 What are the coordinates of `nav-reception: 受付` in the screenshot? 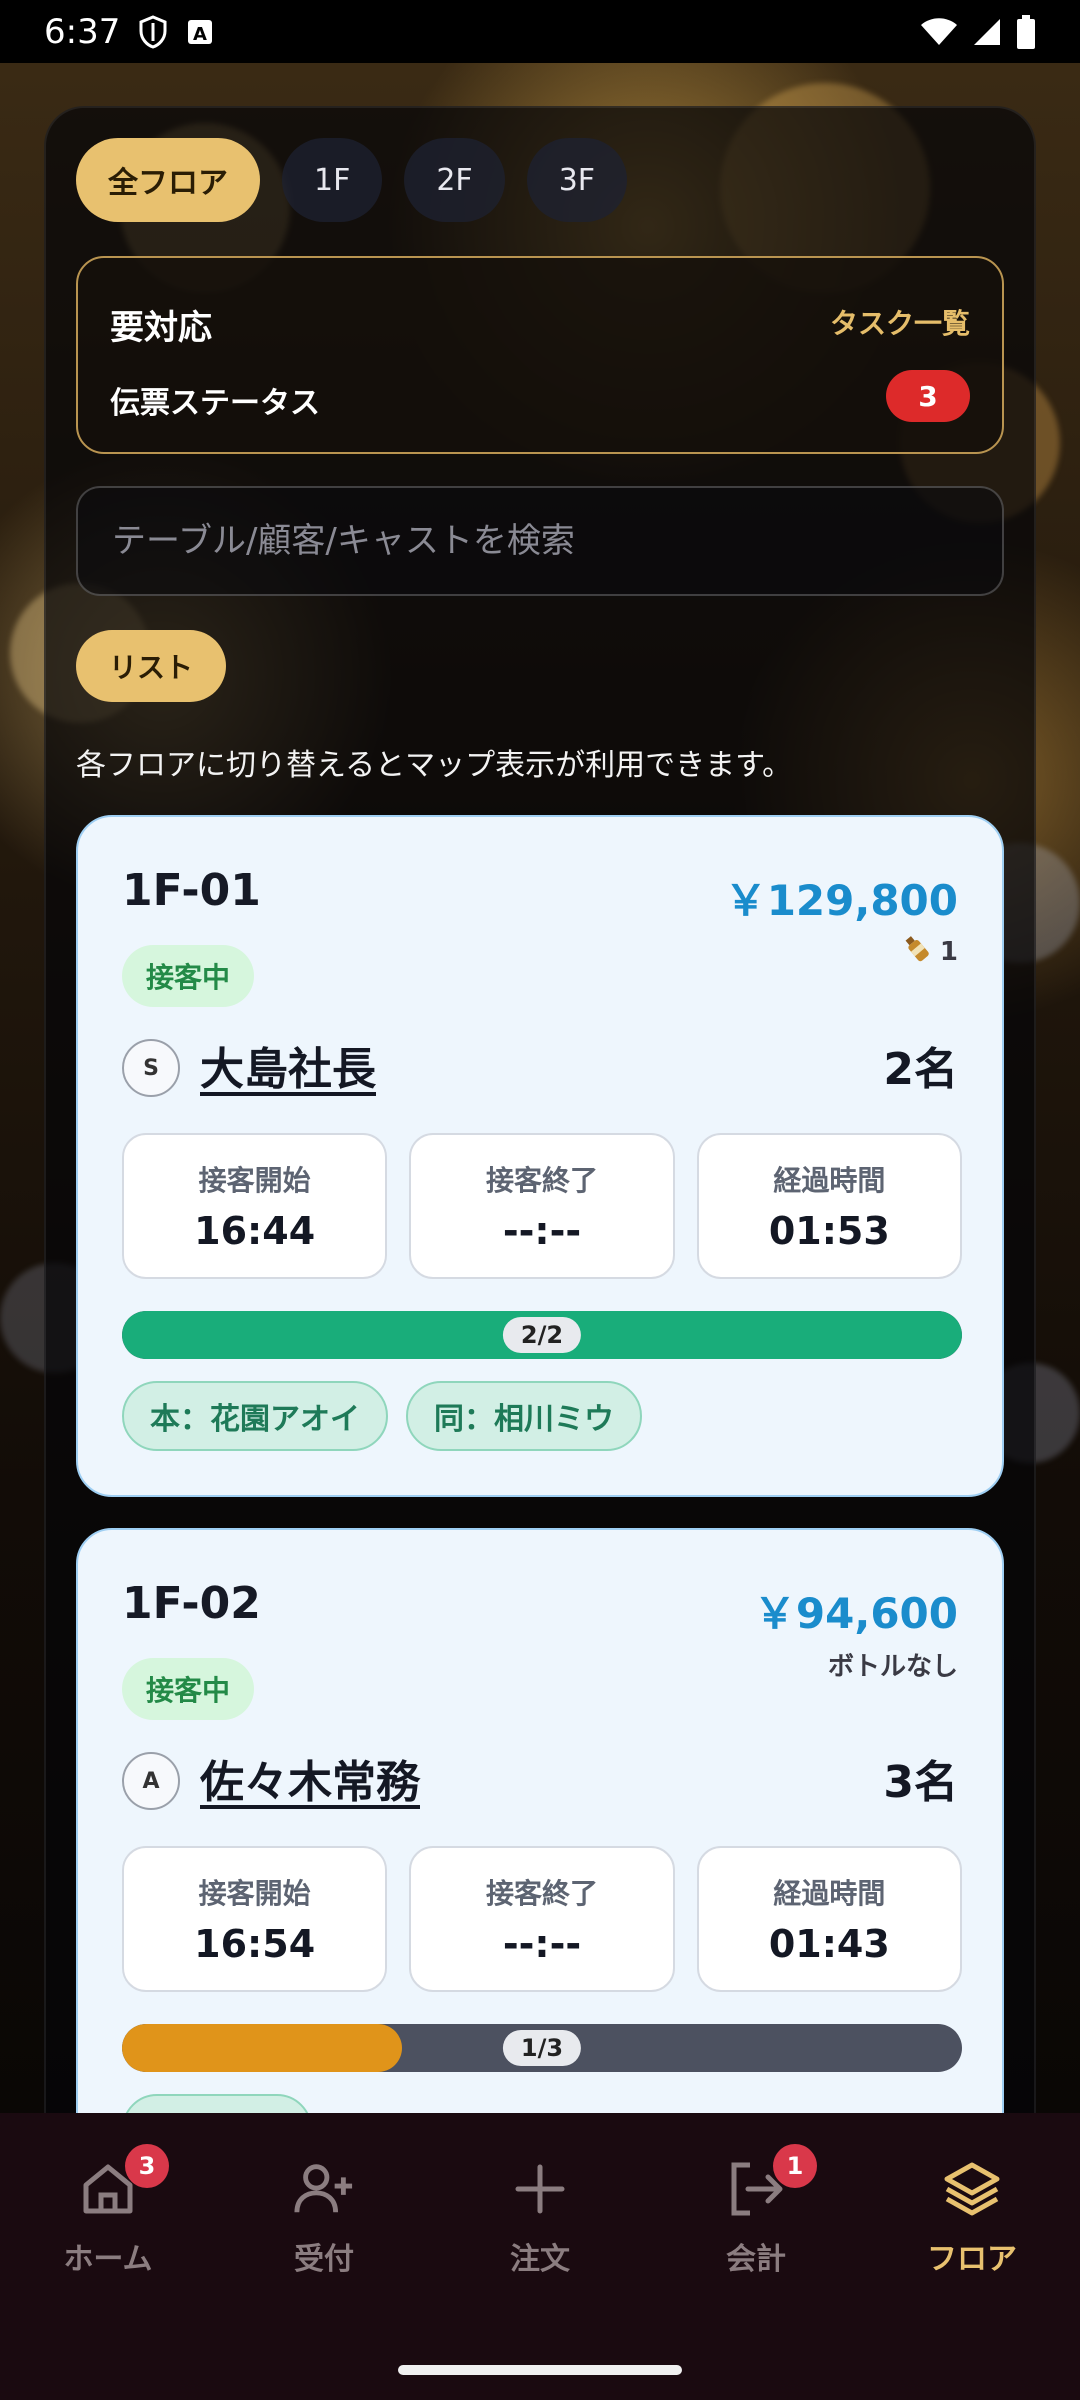 It's located at (324, 2218).